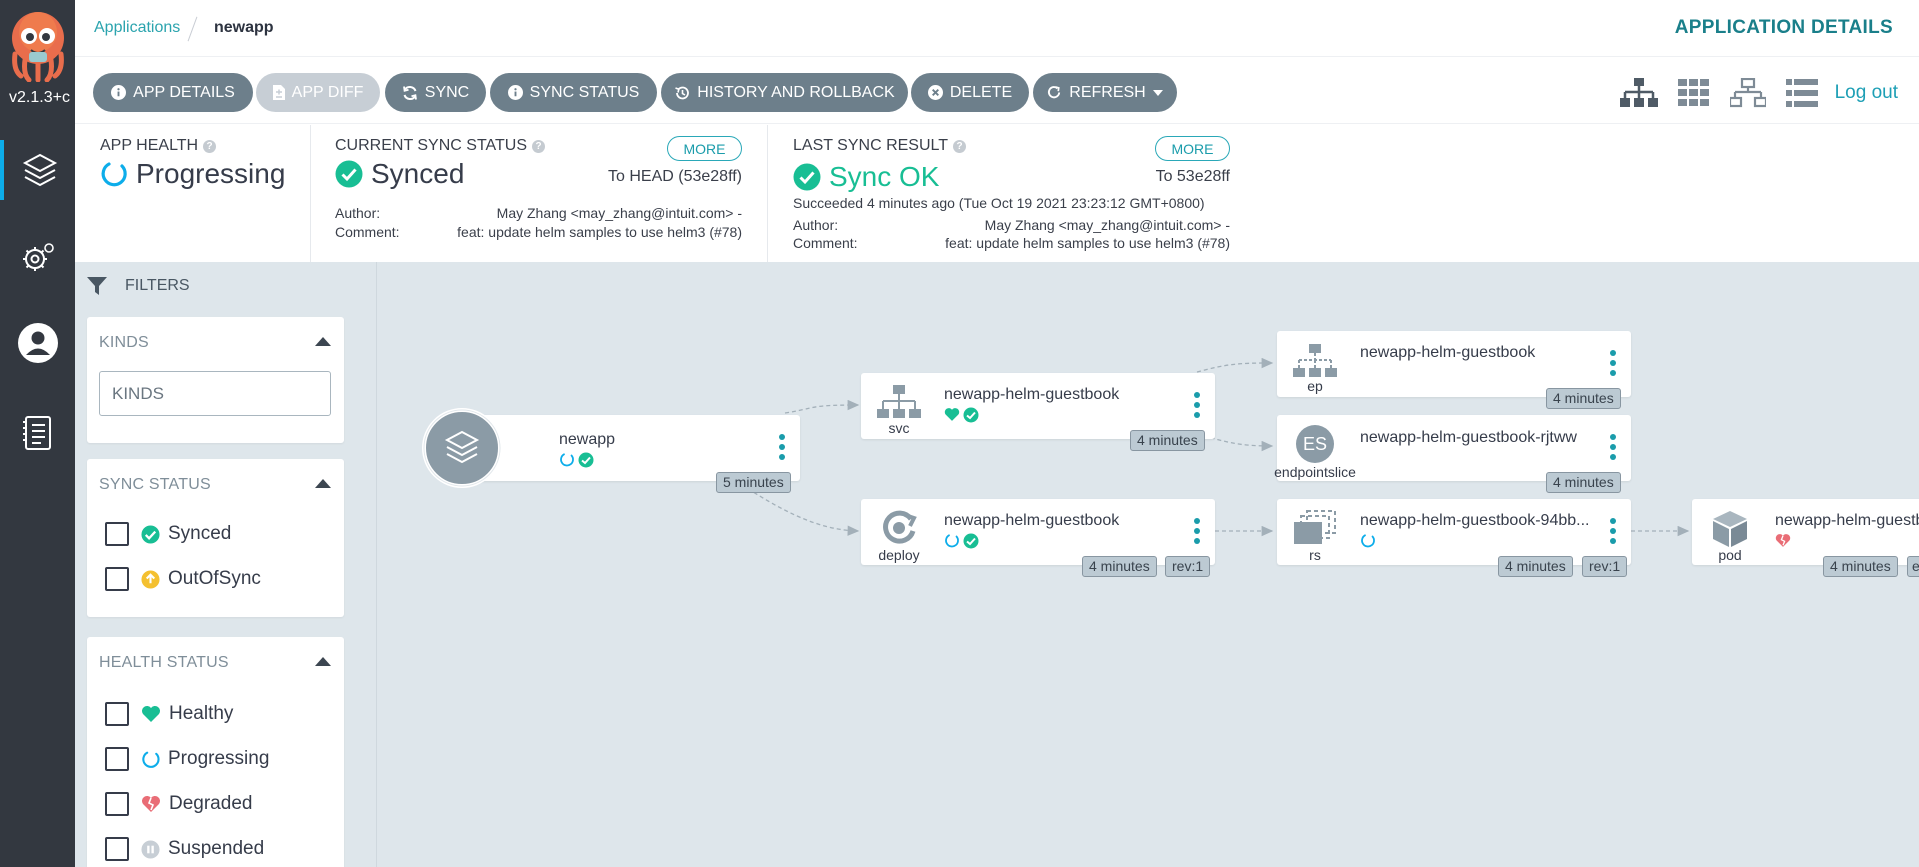  I want to click on ep-node-menu-icon, so click(1613, 363).